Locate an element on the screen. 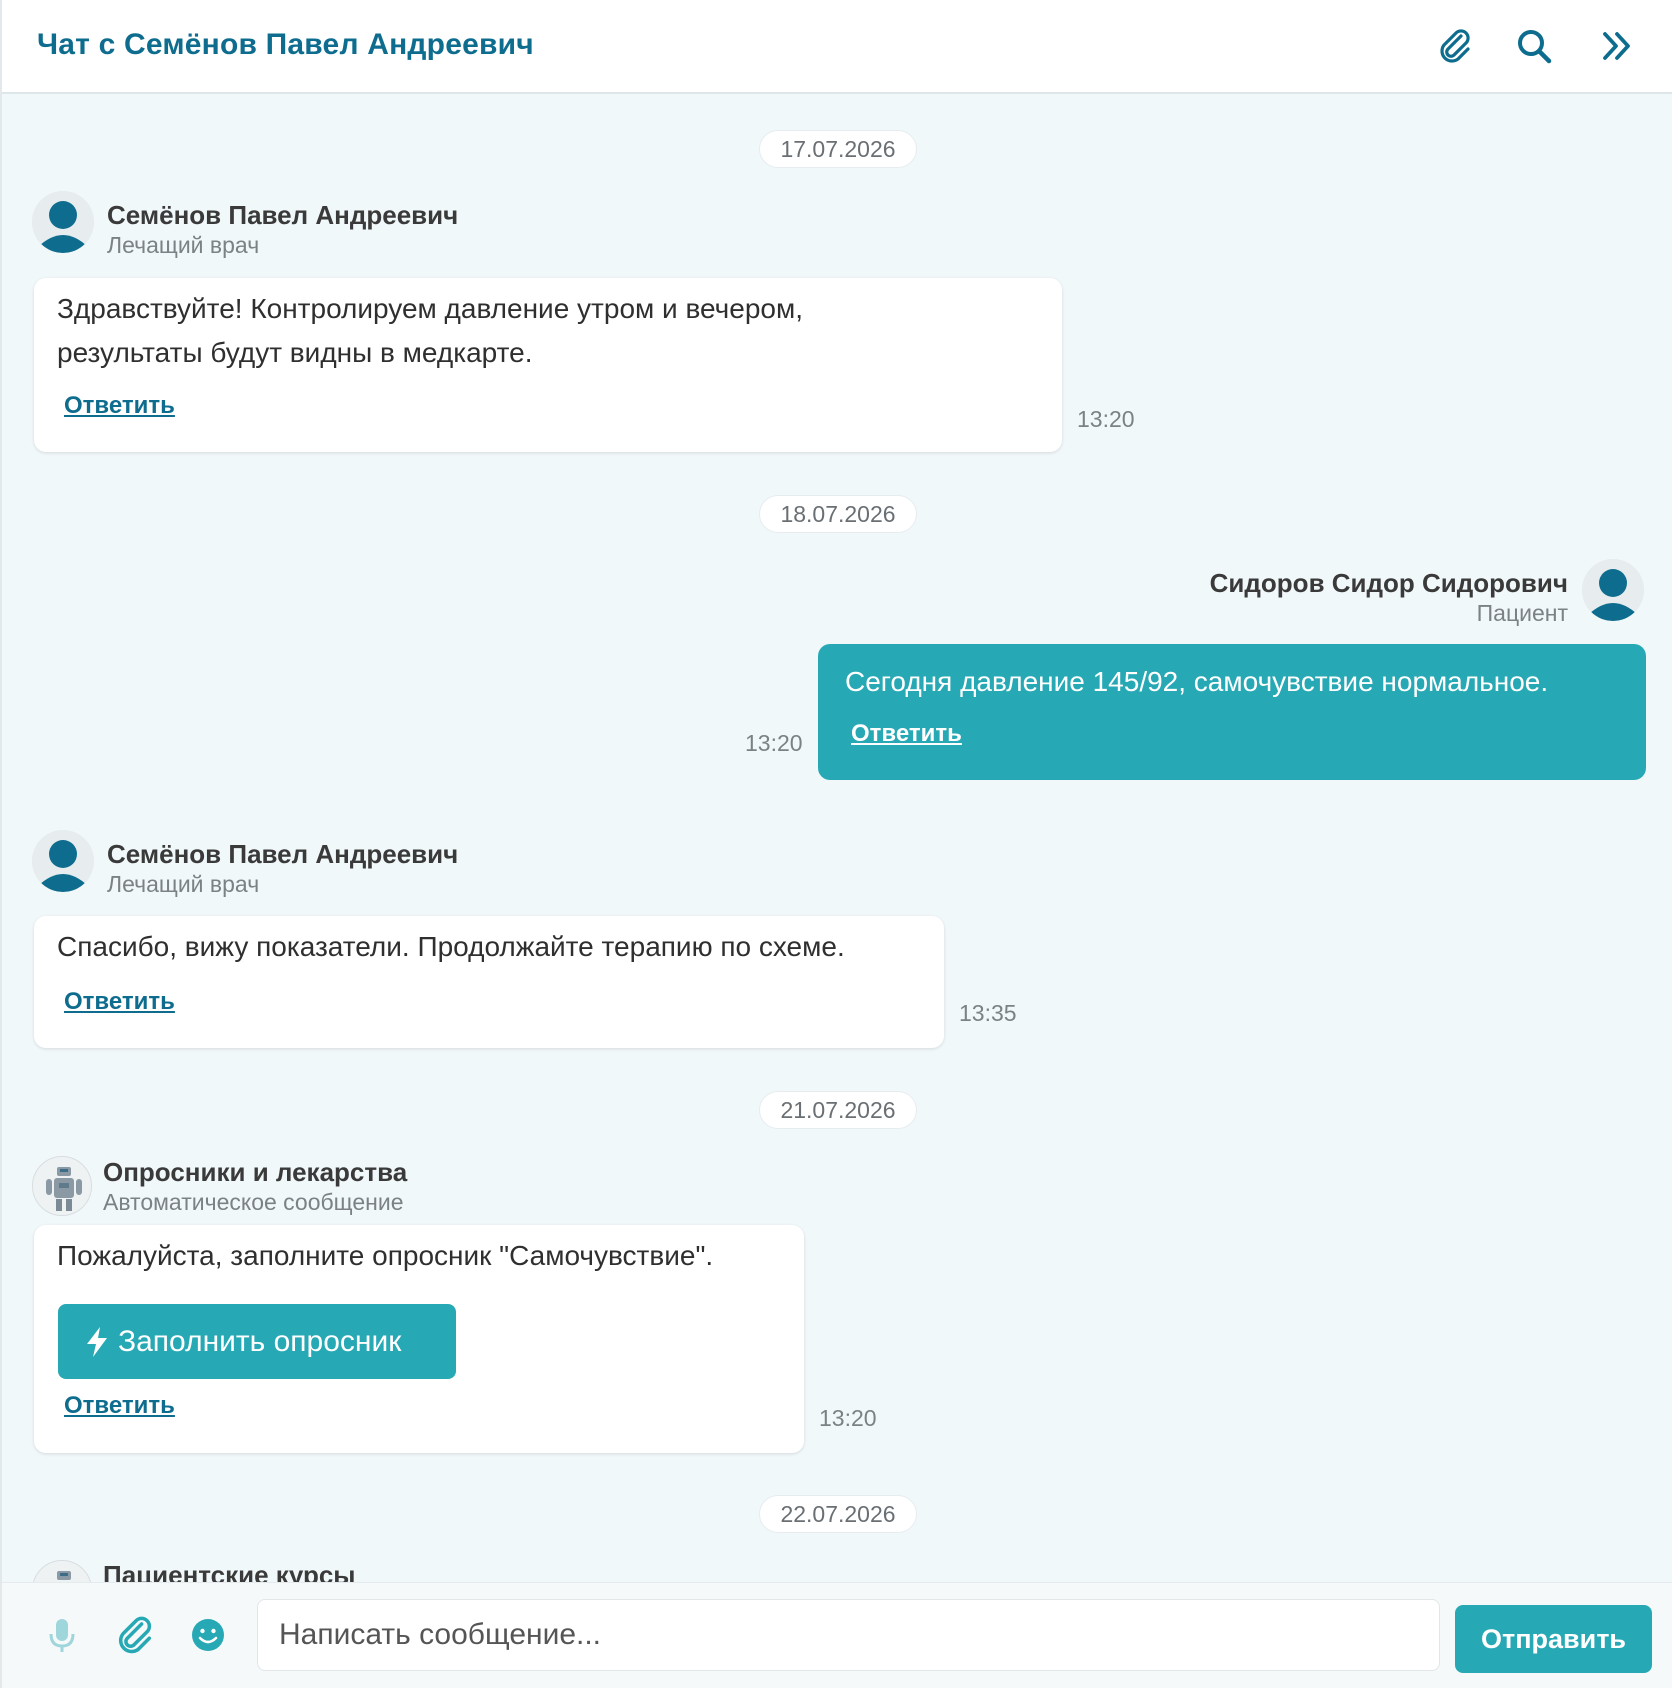 Image resolution: width=1672 pixels, height=1688 pixels. button-label: Заполнить опросник is located at coordinates (260, 1341).